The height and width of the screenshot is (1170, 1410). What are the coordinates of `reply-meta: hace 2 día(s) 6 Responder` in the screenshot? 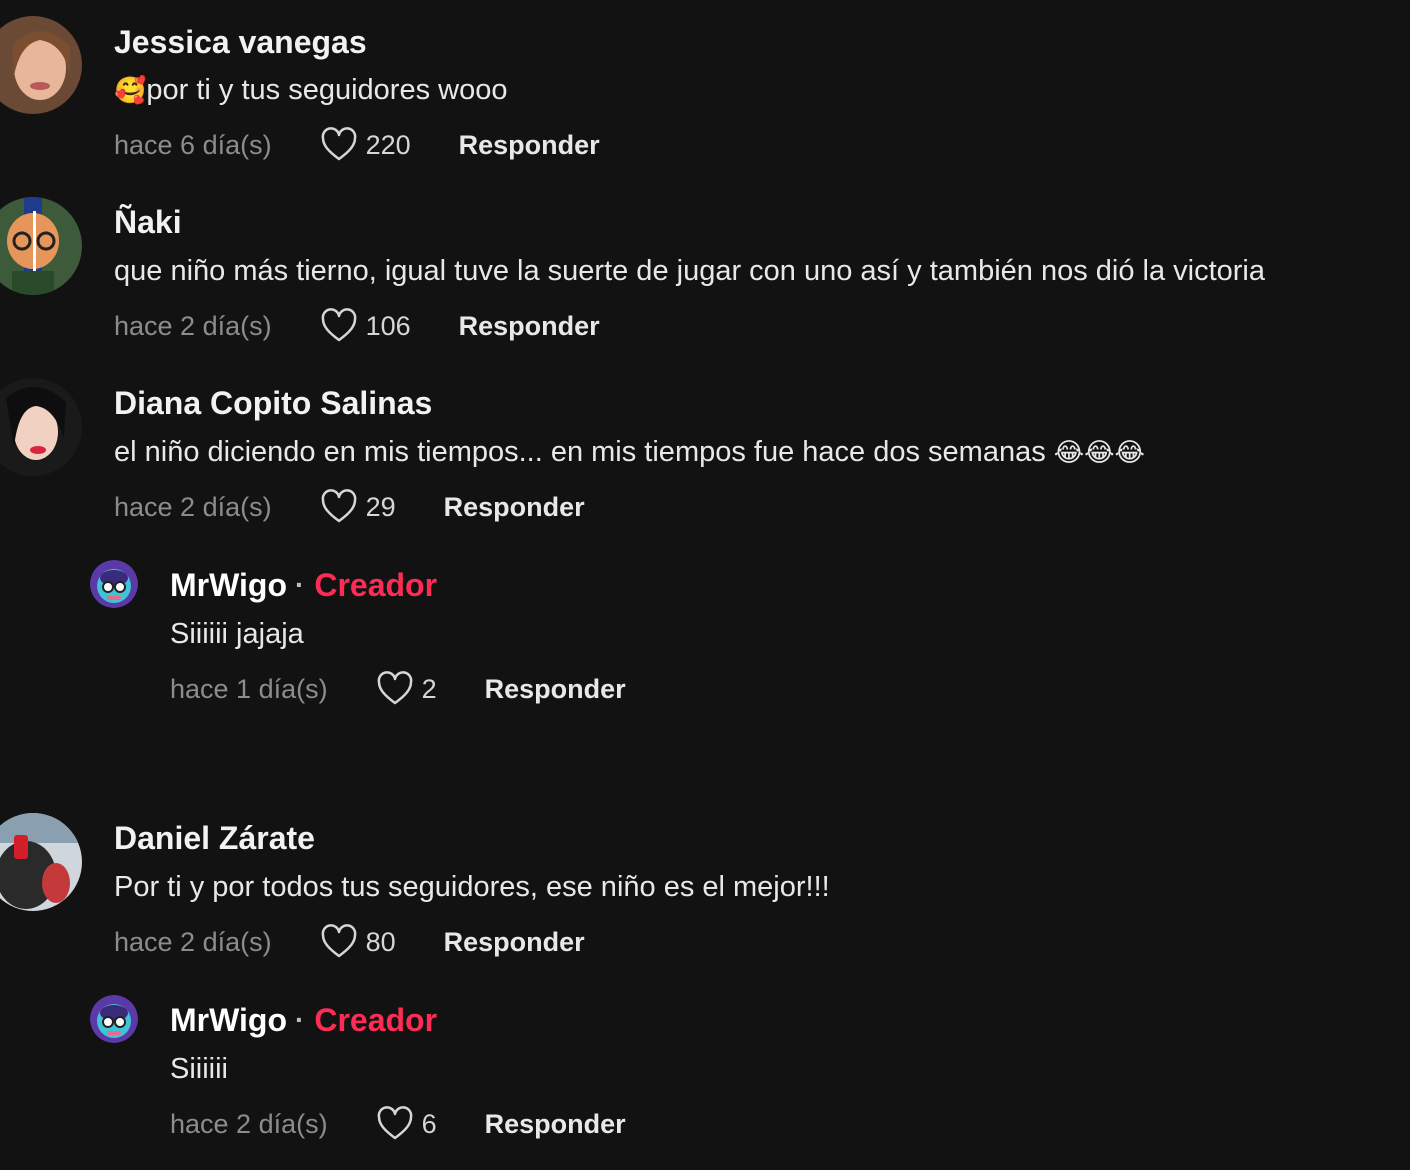 It's located at (398, 1124).